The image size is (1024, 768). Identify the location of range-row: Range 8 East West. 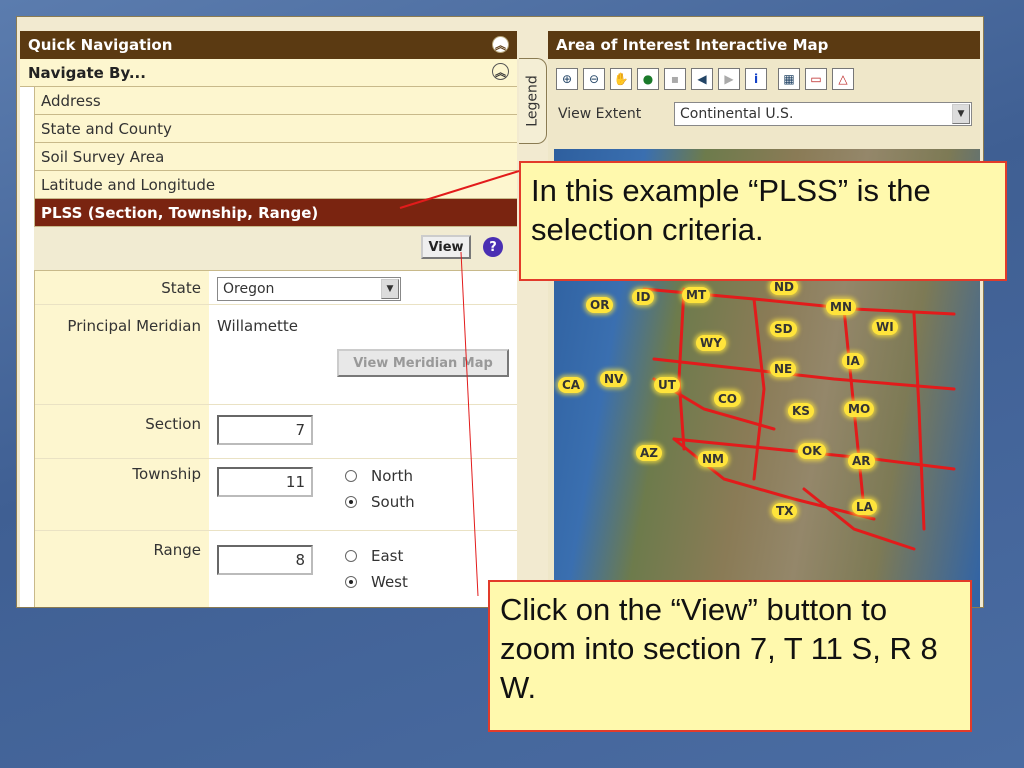
(276, 569).